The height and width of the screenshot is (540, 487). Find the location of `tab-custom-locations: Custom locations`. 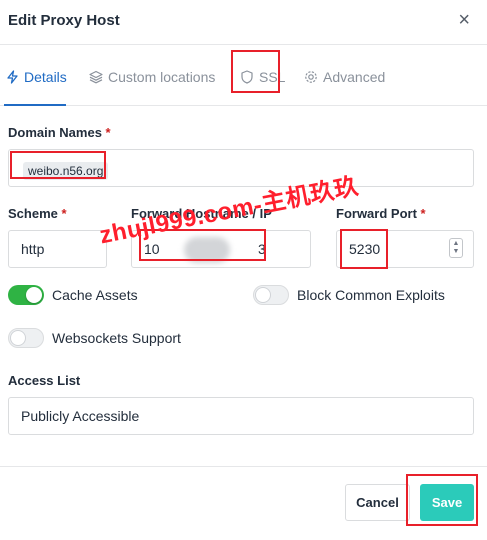

tab-custom-locations: Custom locations is located at coordinates (152, 77).